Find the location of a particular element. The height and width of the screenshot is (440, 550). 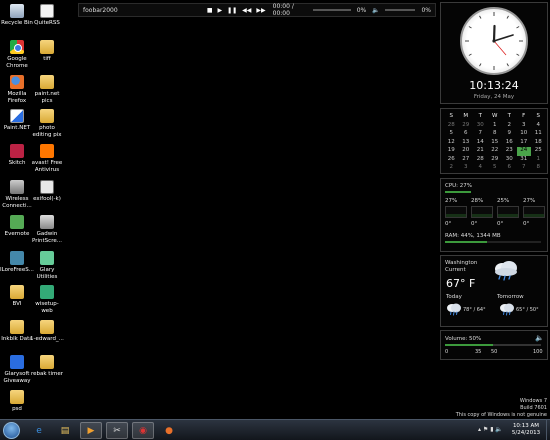

calendar-day: 12 is located at coordinates (451, 143).